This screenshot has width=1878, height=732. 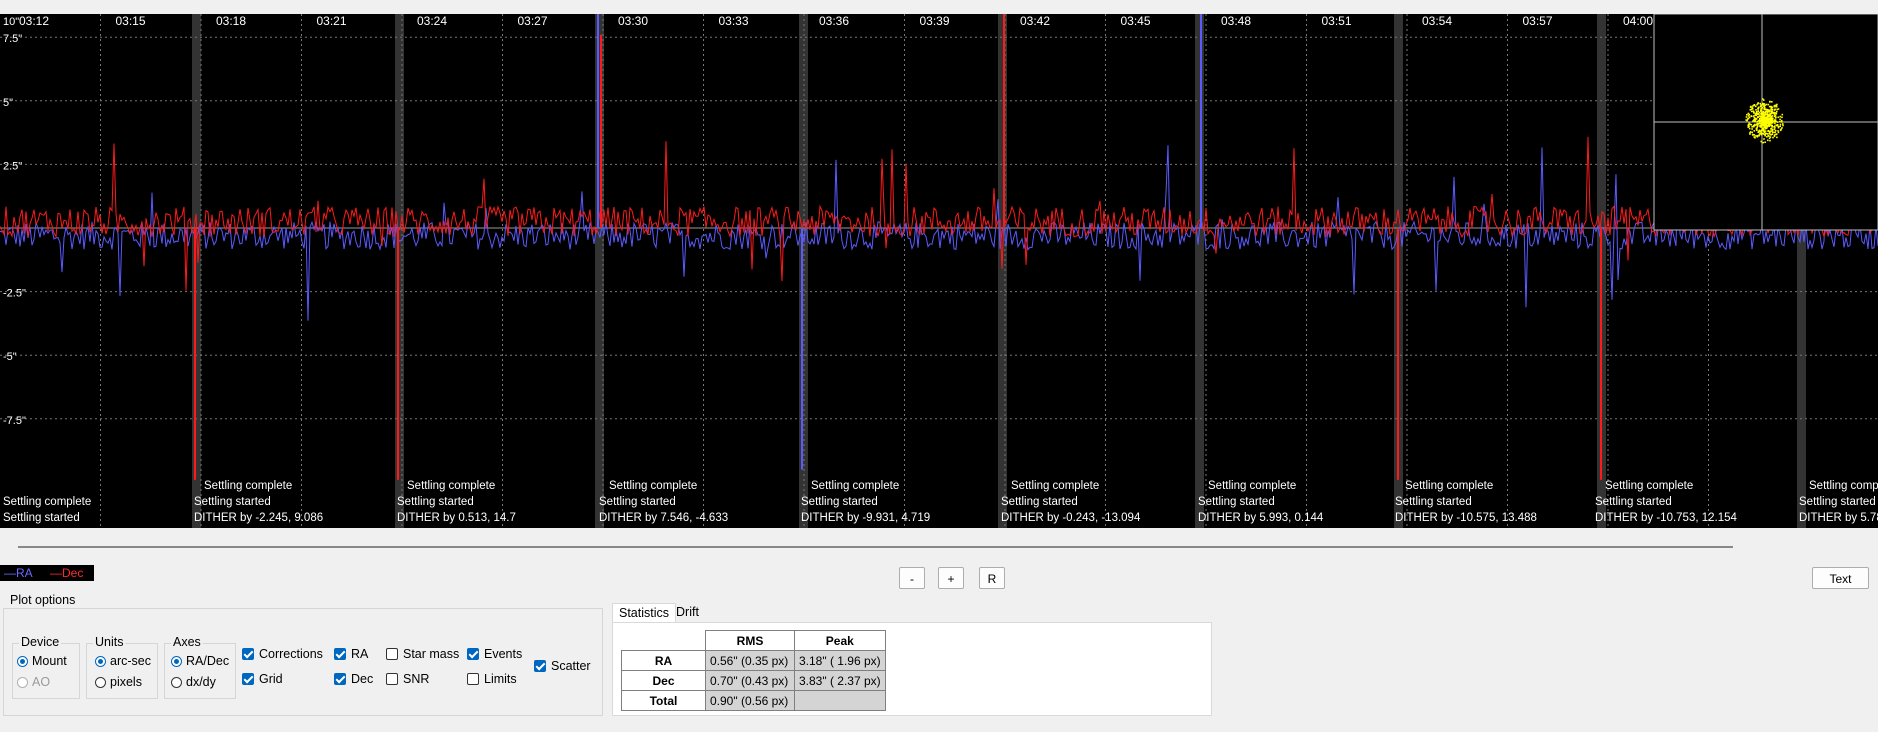 I want to click on event-label-dither: DITHER by 5.993, 0.144, so click(x=1261, y=518).